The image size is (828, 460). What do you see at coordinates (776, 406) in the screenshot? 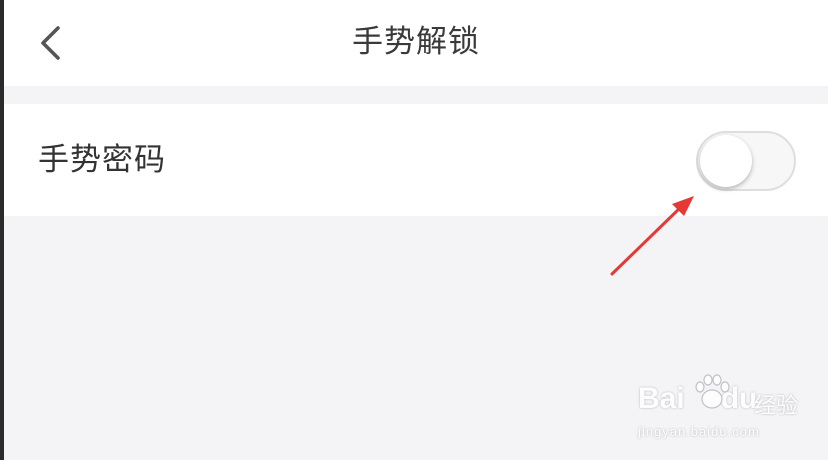
I see `watermark-subtitle: 经验` at bounding box center [776, 406].